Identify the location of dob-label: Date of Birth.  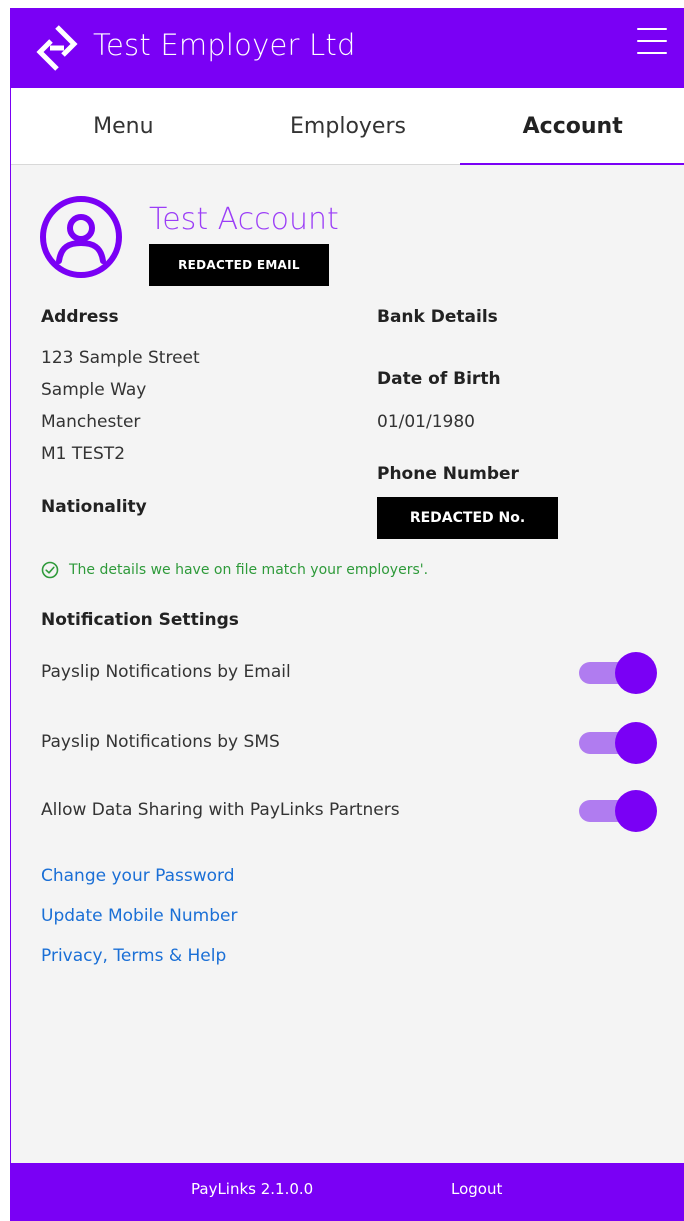
(439, 379).